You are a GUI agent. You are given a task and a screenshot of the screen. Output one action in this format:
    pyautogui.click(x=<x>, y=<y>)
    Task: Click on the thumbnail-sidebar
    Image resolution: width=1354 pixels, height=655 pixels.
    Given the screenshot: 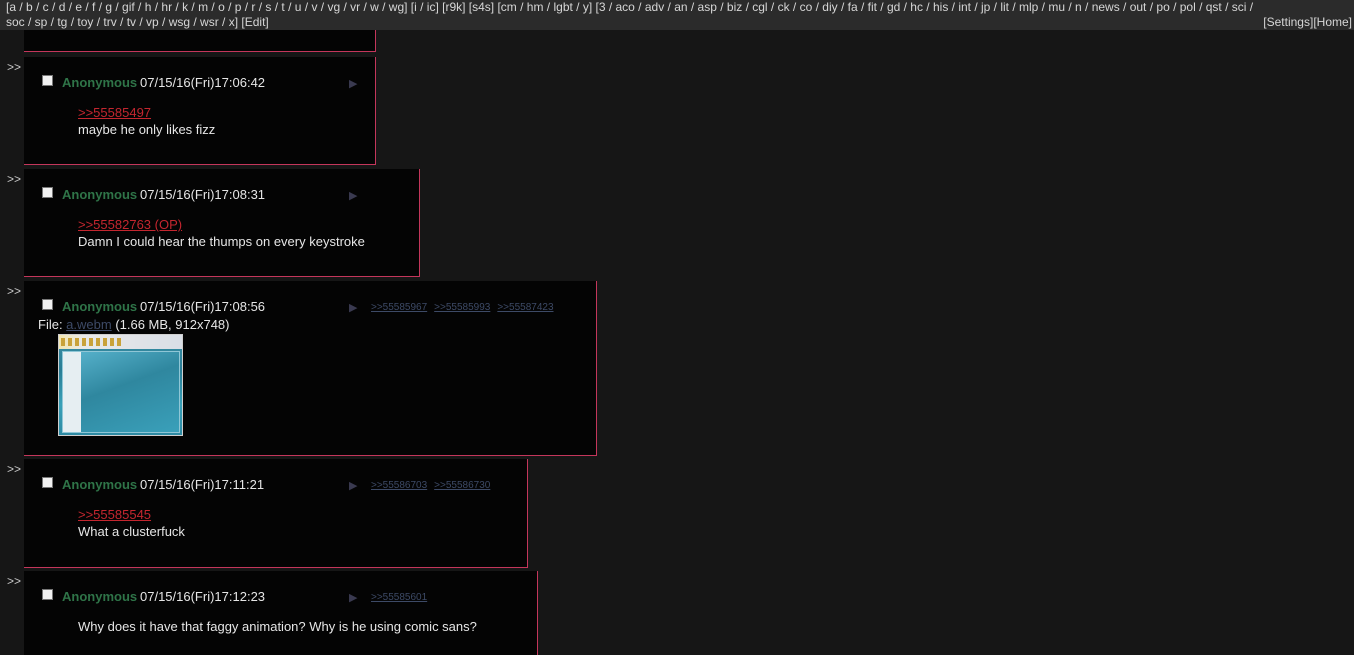 What is the action you would take?
    pyautogui.click(x=72, y=392)
    